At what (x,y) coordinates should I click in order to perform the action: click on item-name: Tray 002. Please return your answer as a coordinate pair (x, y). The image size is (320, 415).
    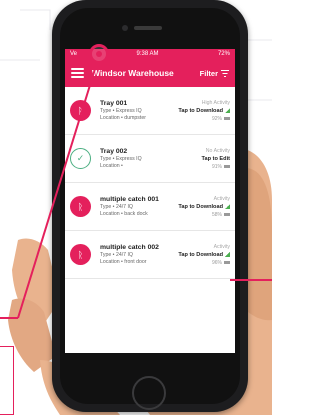
    Looking at the image, I should click on (114, 151).